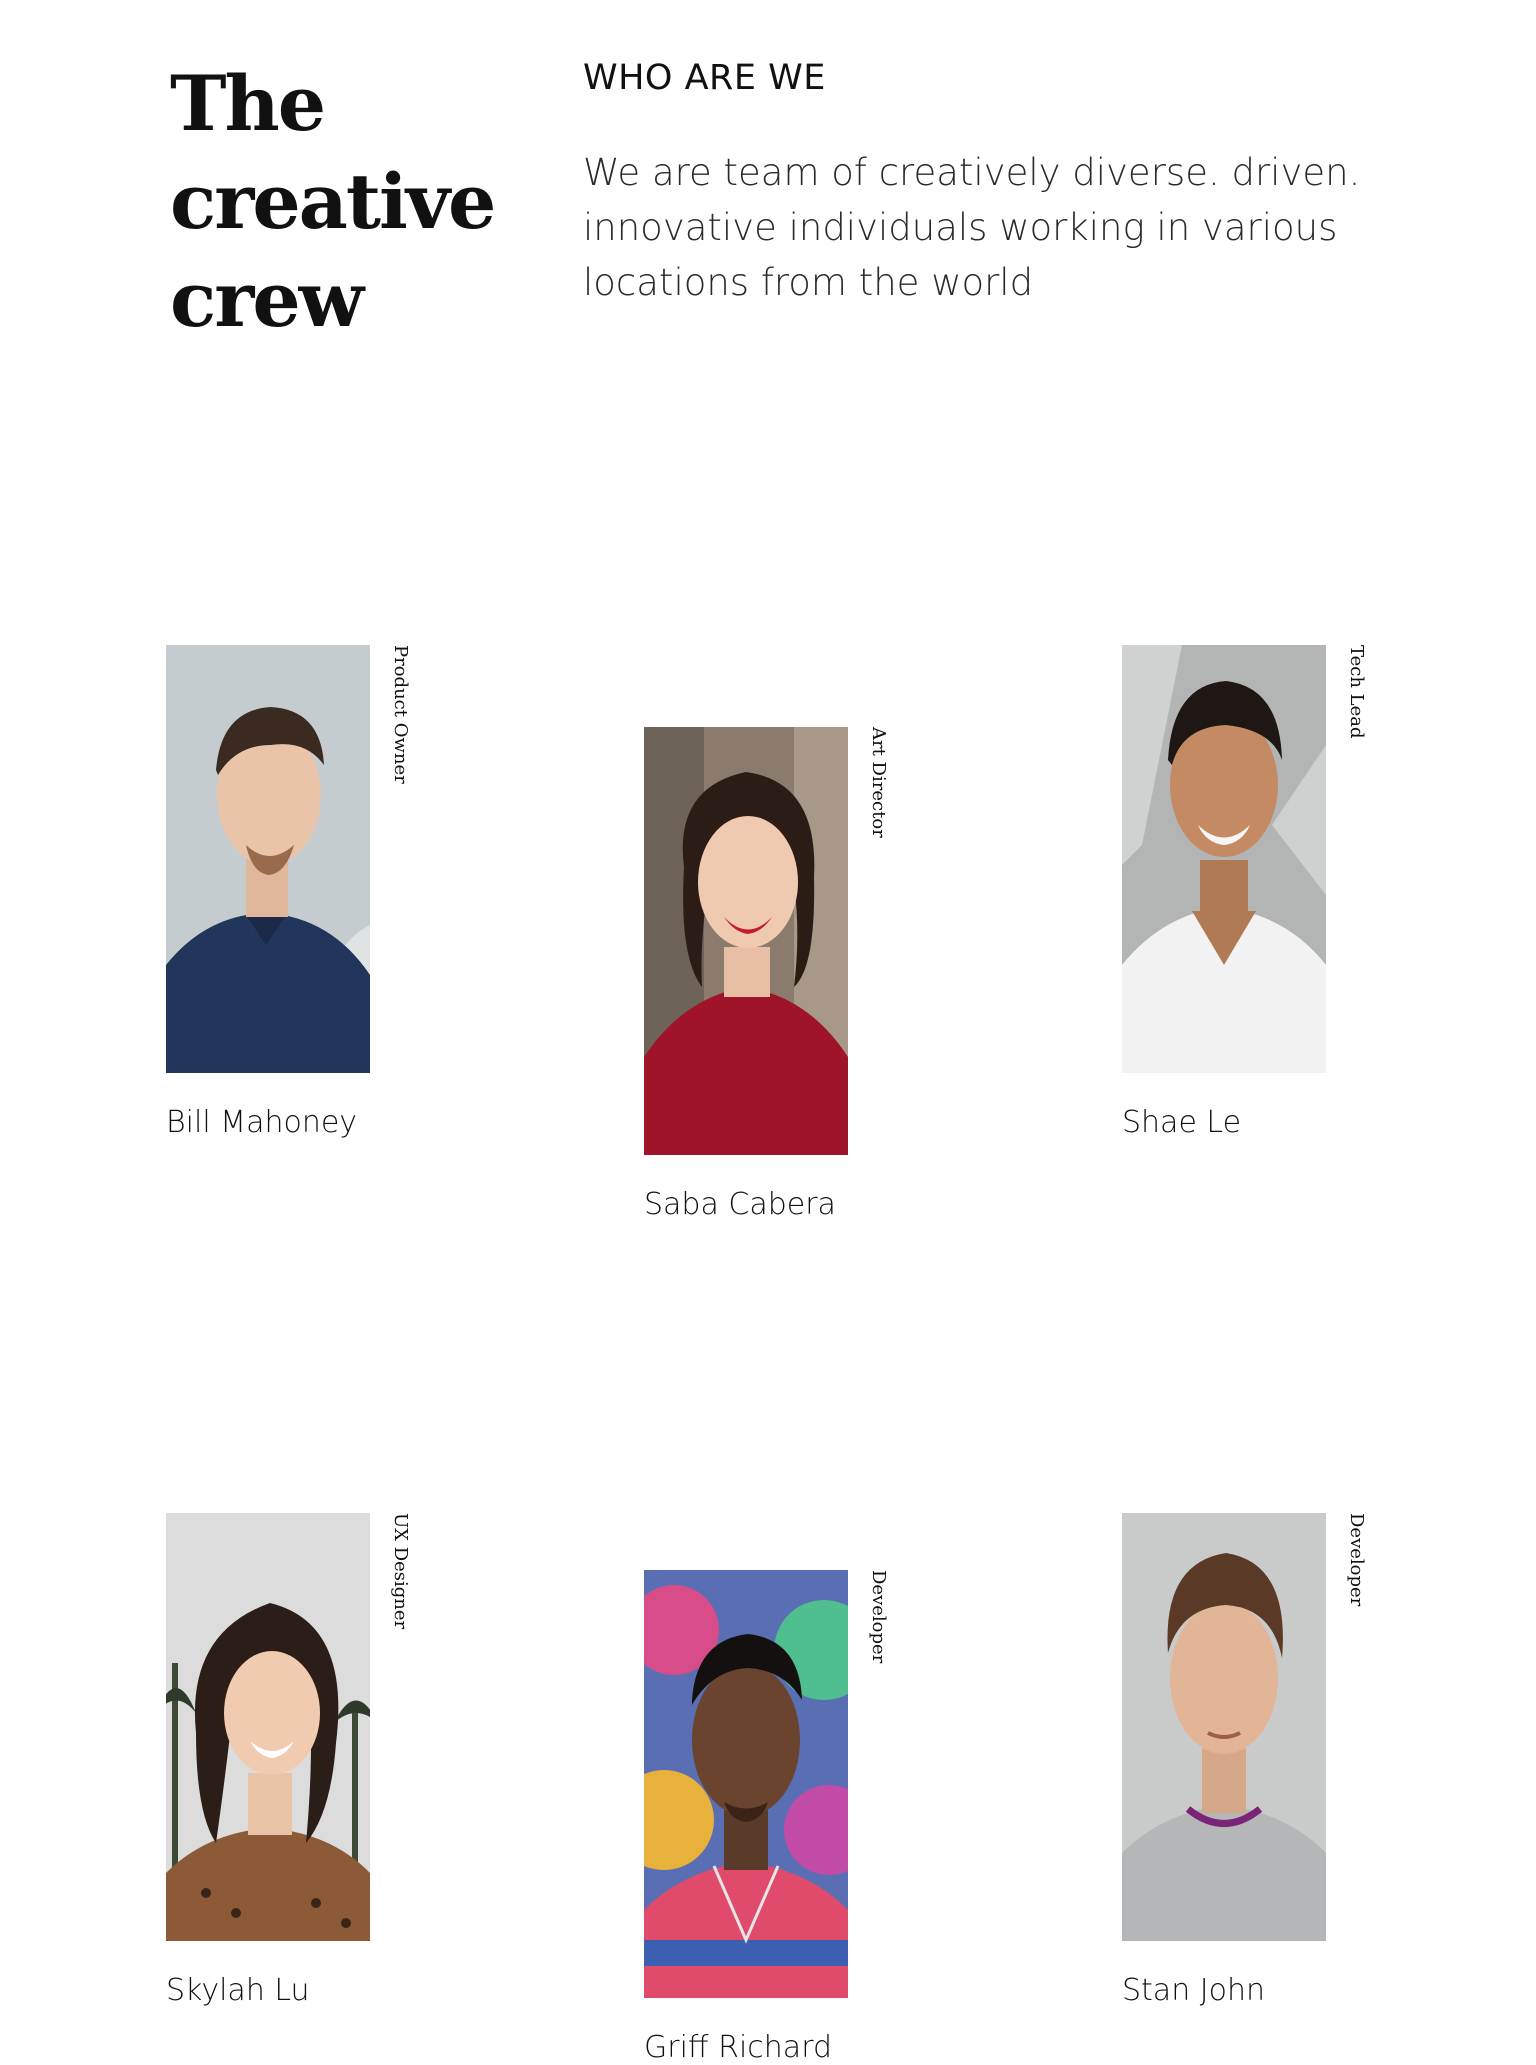  I want to click on member-name: Shae Le, so click(1182, 1122).